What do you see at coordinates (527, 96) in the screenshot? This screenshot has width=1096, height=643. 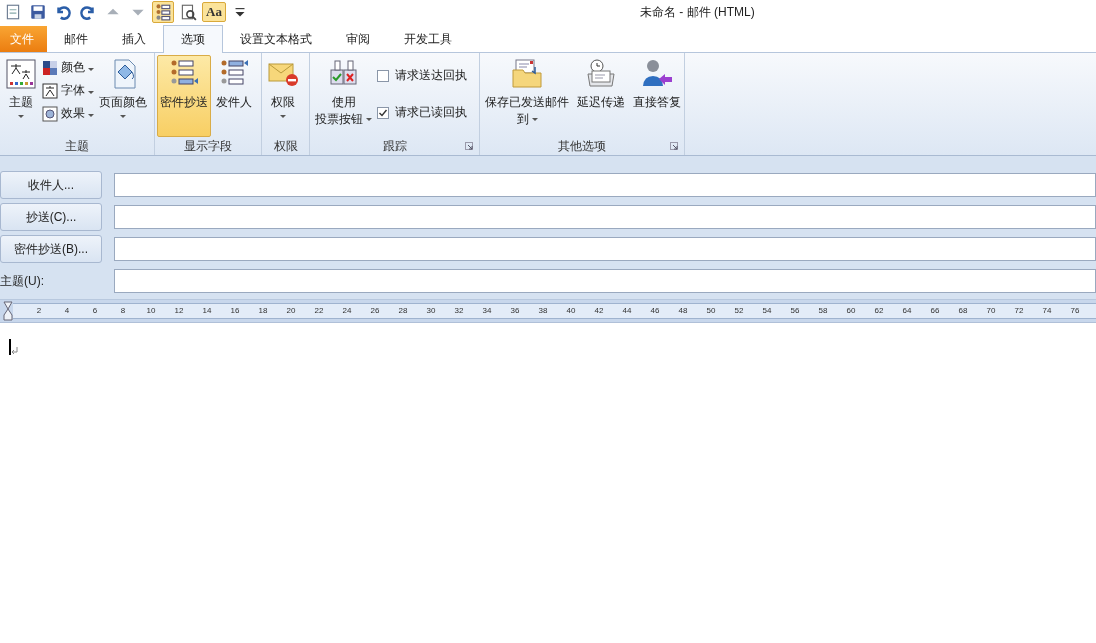 I see `ribbon-button: 保存已发送邮件 到` at bounding box center [527, 96].